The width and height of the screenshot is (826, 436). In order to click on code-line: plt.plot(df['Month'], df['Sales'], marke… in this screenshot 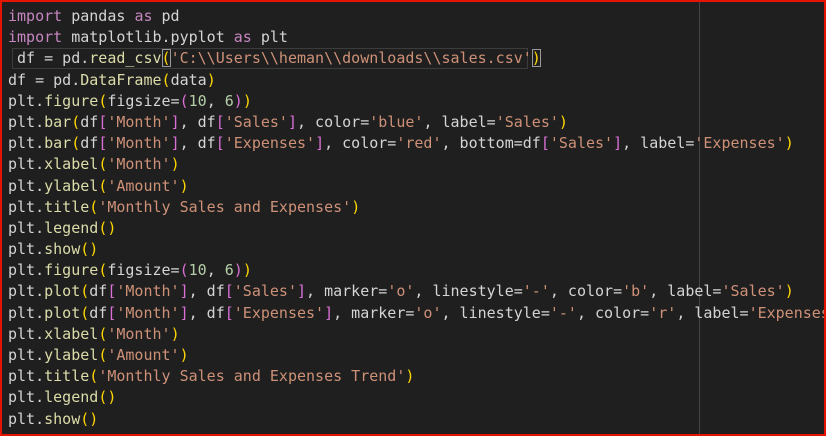, I will do `click(416, 291)`.